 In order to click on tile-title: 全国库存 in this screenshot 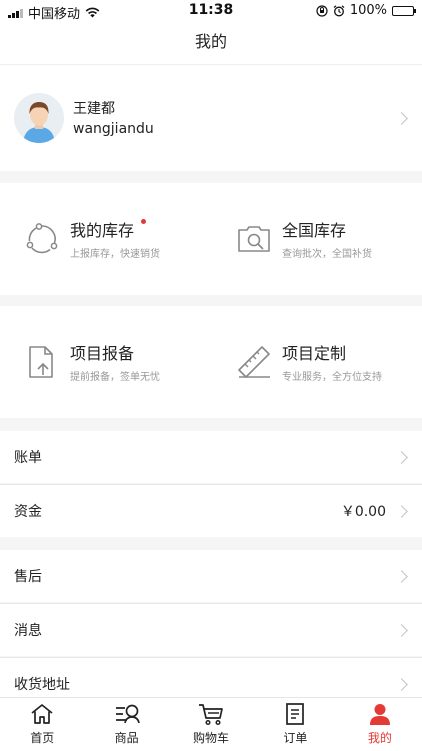, I will do `click(314, 230)`.